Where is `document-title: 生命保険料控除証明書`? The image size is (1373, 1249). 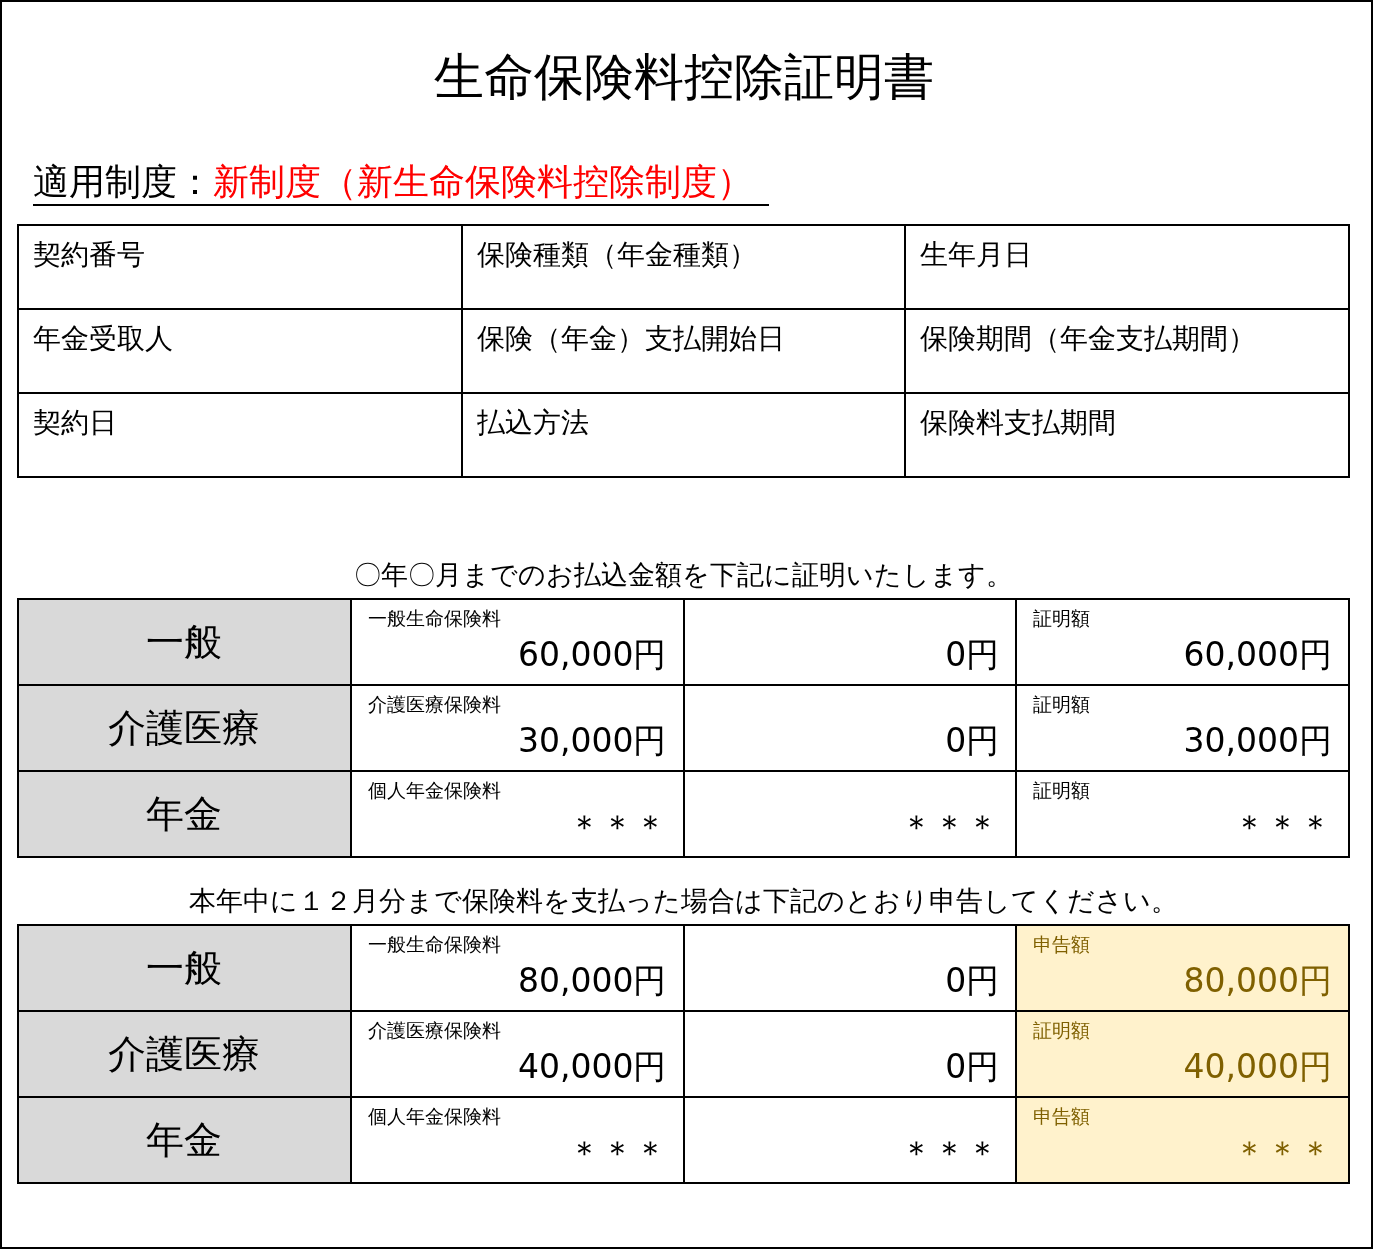
document-title: 生命保険料控除証明書 is located at coordinates (683, 77).